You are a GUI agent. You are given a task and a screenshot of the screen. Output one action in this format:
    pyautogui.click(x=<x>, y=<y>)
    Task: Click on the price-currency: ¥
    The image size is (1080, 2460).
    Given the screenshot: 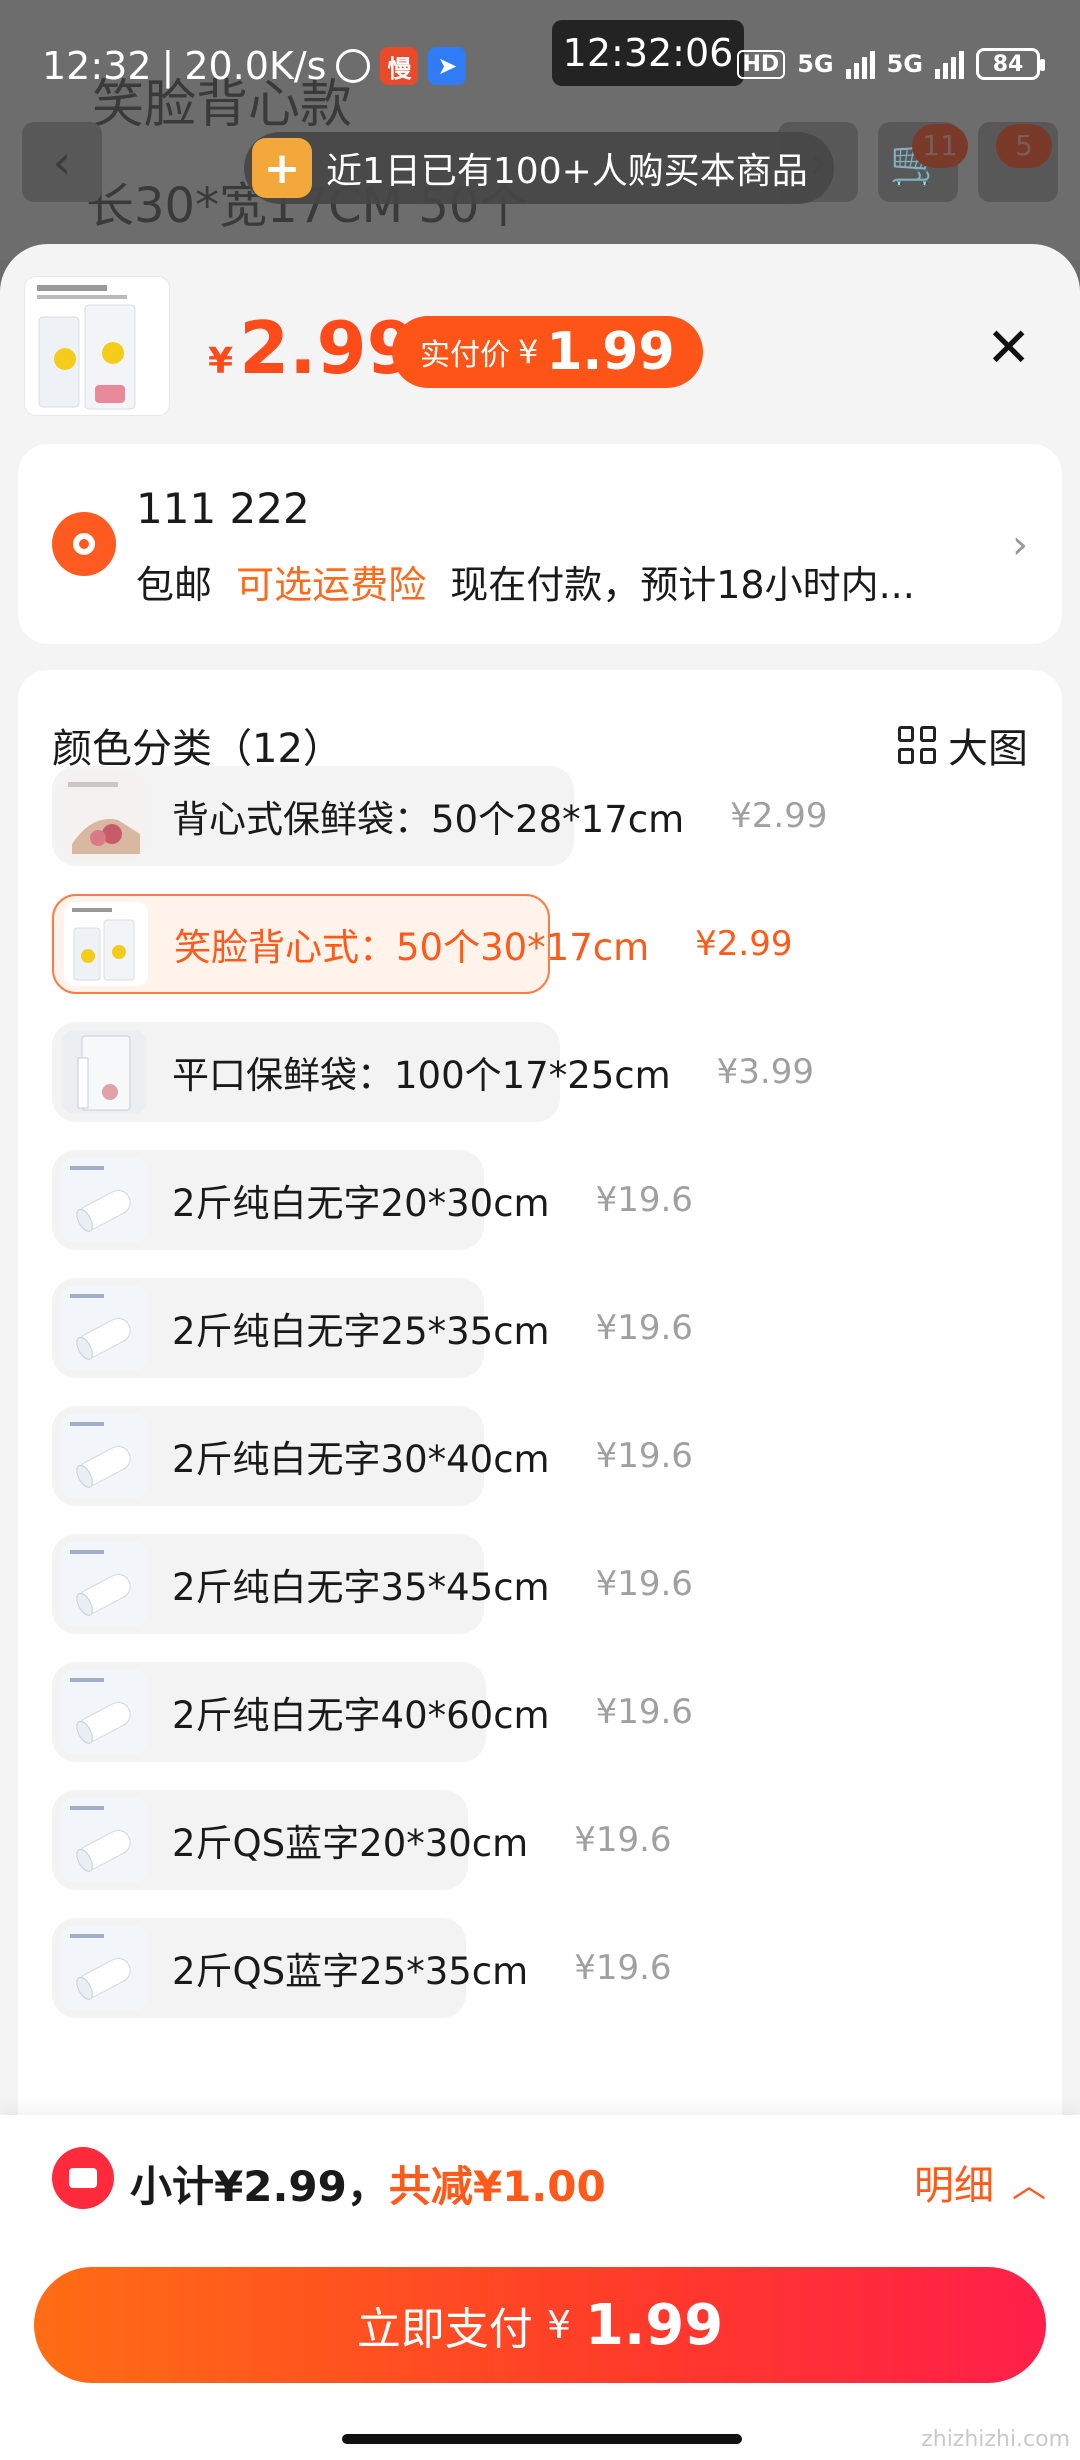 What is the action you would take?
    pyautogui.click(x=221, y=361)
    